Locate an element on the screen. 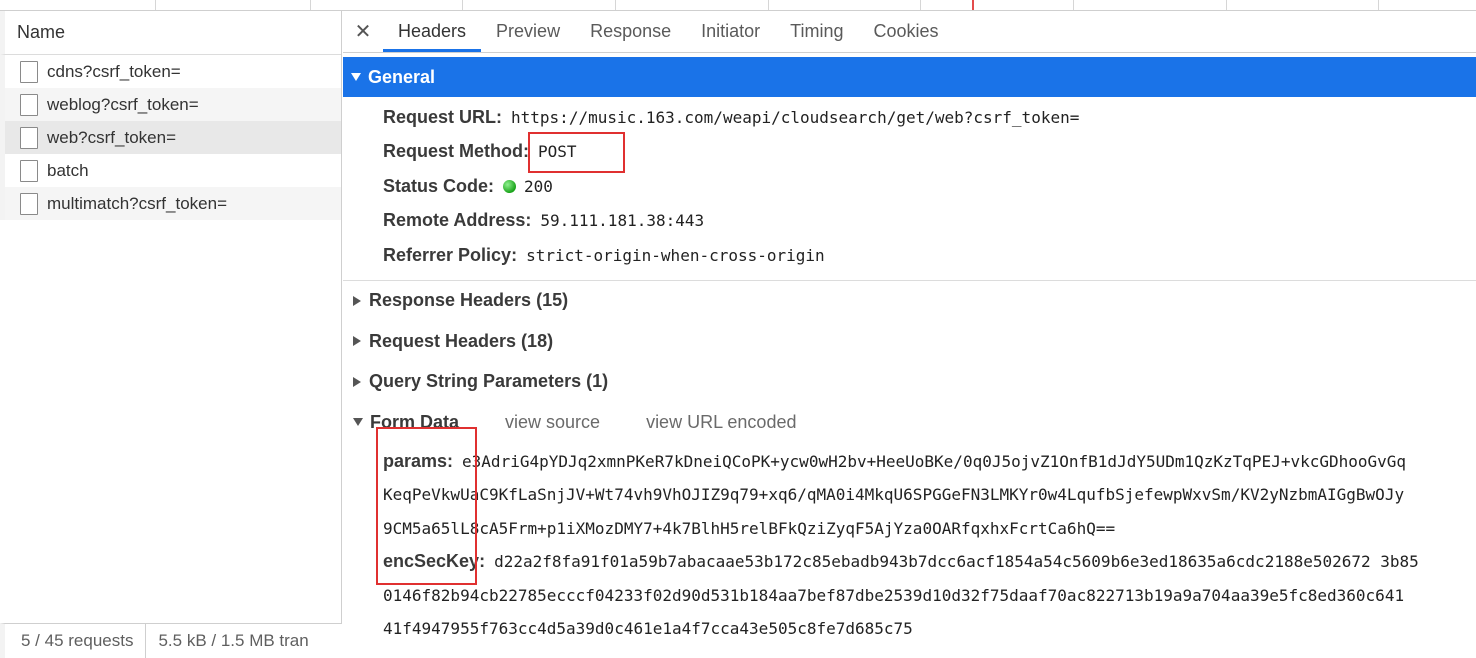  request-method-value: POST is located at coordinates (557, 152).